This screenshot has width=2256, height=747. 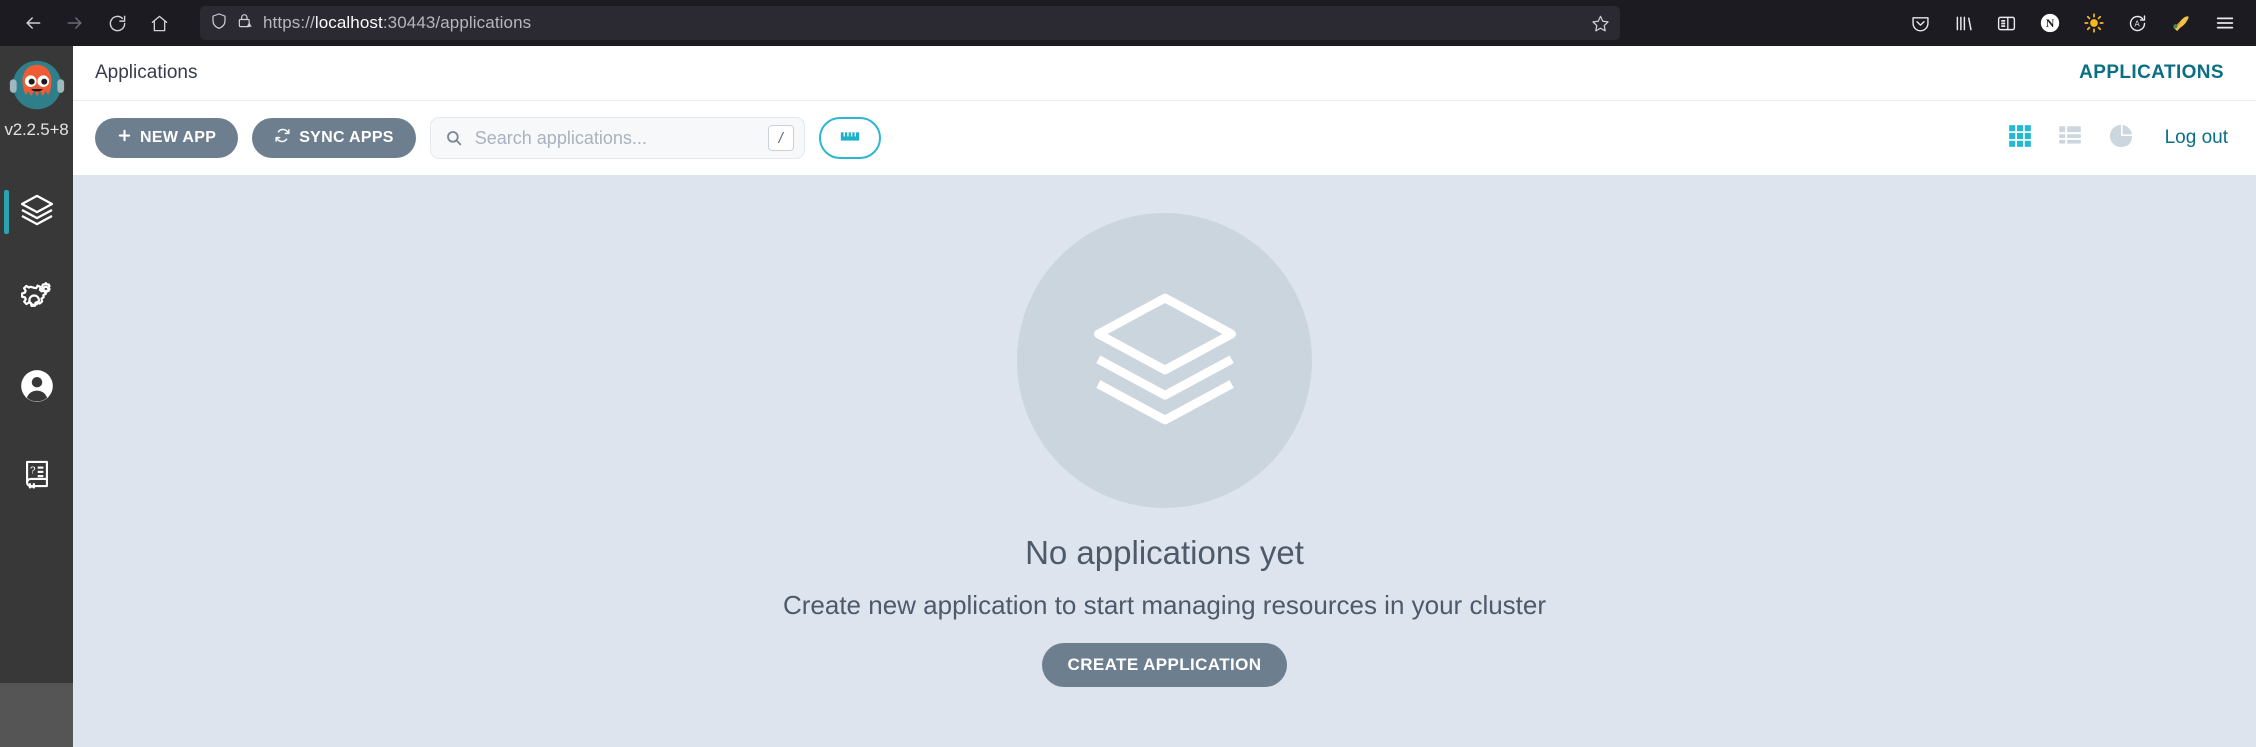 I want to click on new-app-button: NEW APP, so click(x=167, y=138).